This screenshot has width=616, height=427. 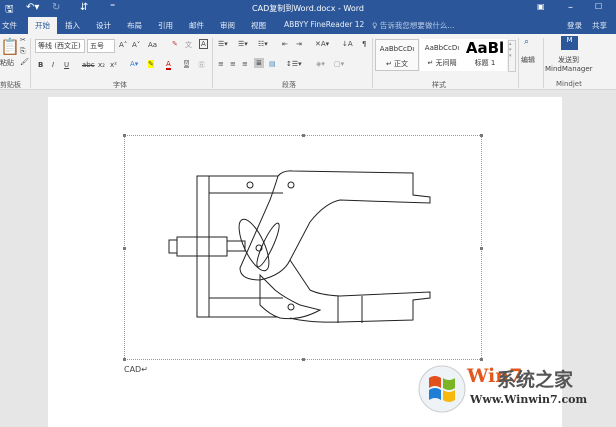 I want to click on watermark: Win7 系统之家 Www.Winwin7.com, so click(x=515, y=389).